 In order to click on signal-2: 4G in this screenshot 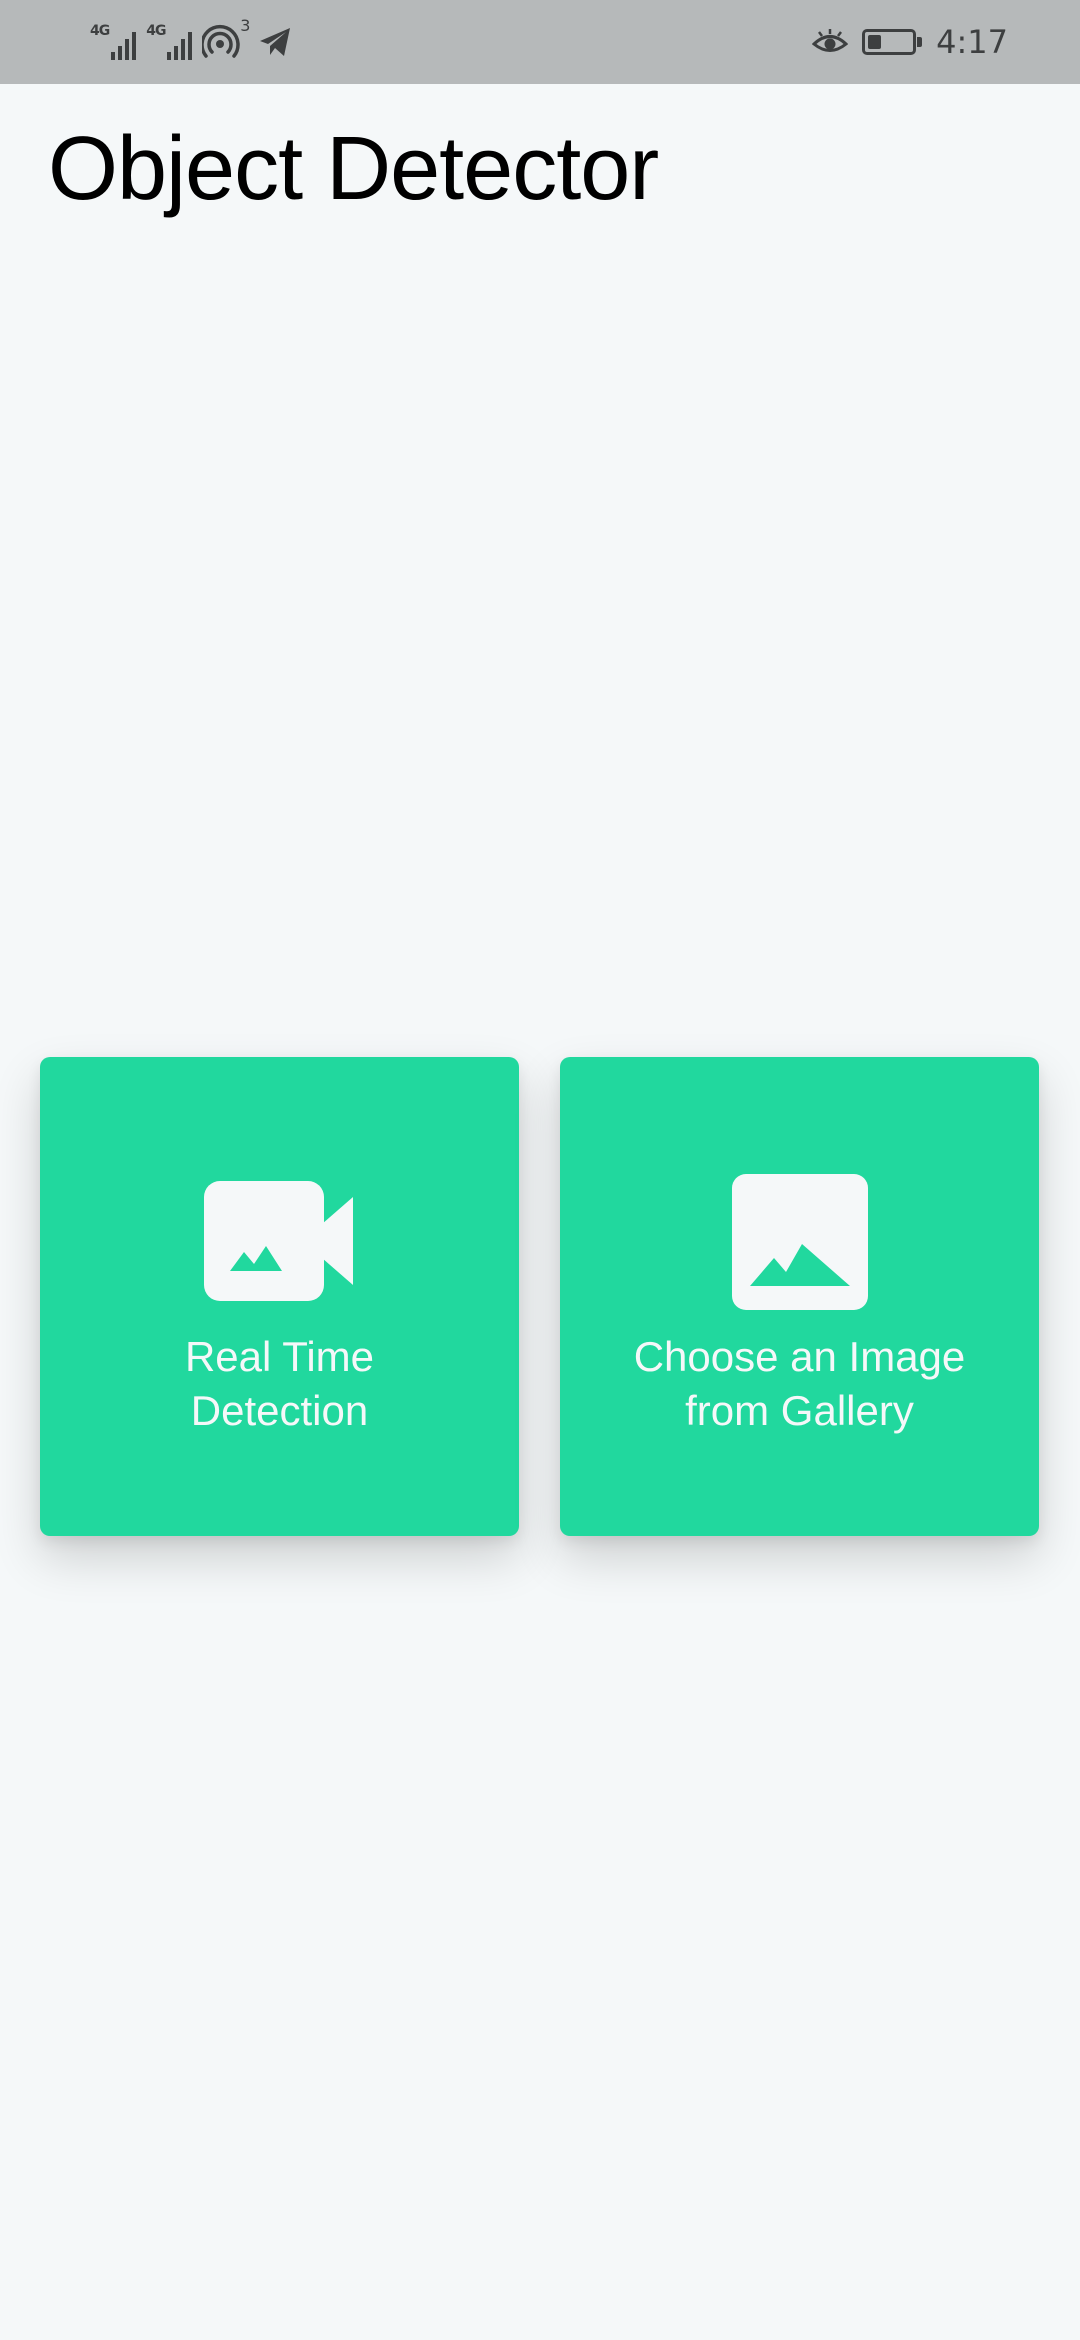, I will do `click(169, 41)`.